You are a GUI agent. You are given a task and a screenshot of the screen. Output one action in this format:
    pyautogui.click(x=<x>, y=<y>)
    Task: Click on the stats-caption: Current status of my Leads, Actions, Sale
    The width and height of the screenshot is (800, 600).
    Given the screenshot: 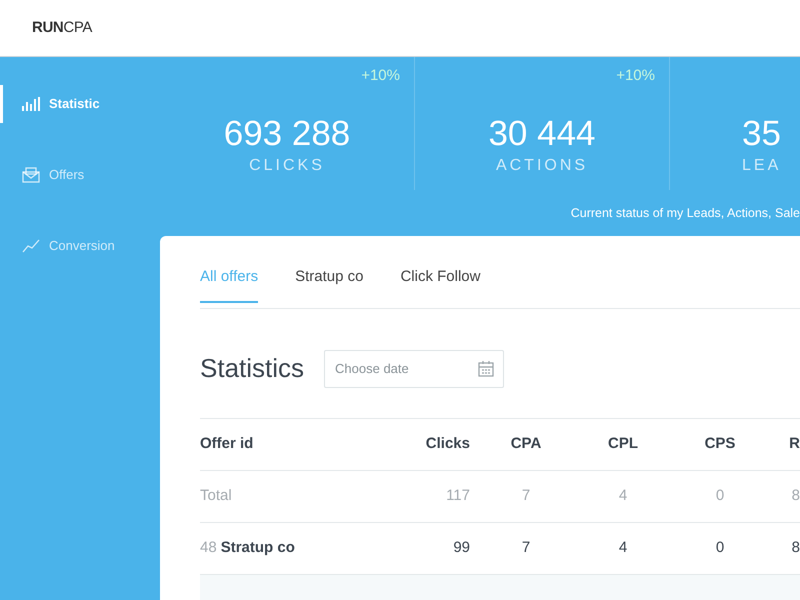 What is the action you would take?
    pyautogui.click(x=685, y=213)
    